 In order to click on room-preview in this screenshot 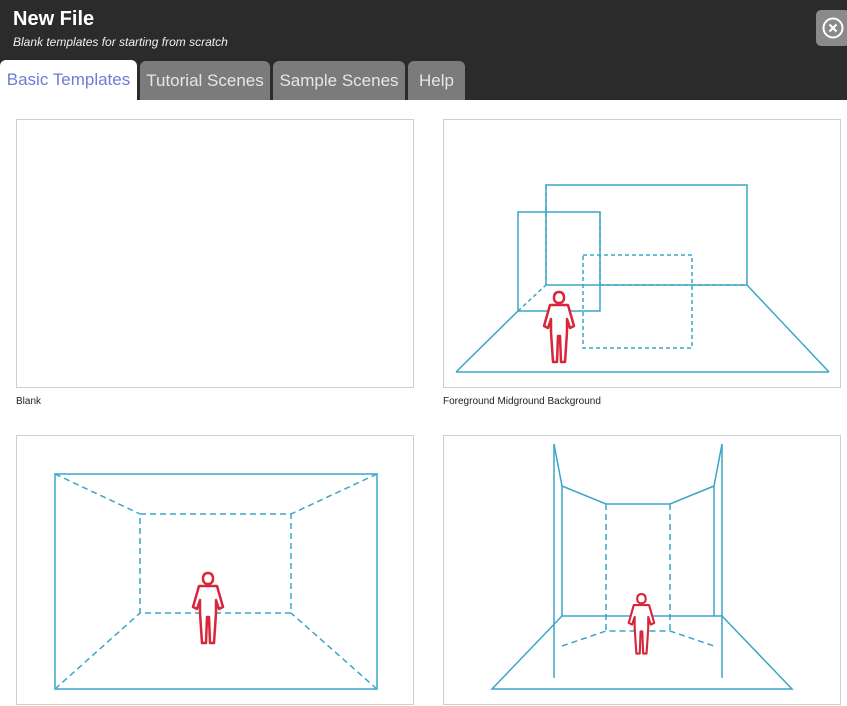, I will do `click(216, 581)`.